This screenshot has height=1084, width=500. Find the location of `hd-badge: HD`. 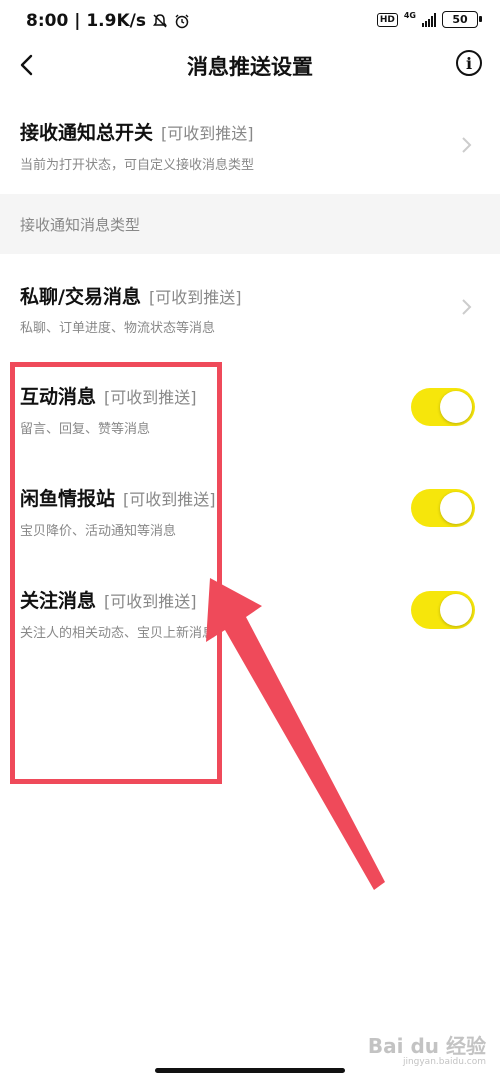

hd-badge: HD is located at coordinates (387, 19).